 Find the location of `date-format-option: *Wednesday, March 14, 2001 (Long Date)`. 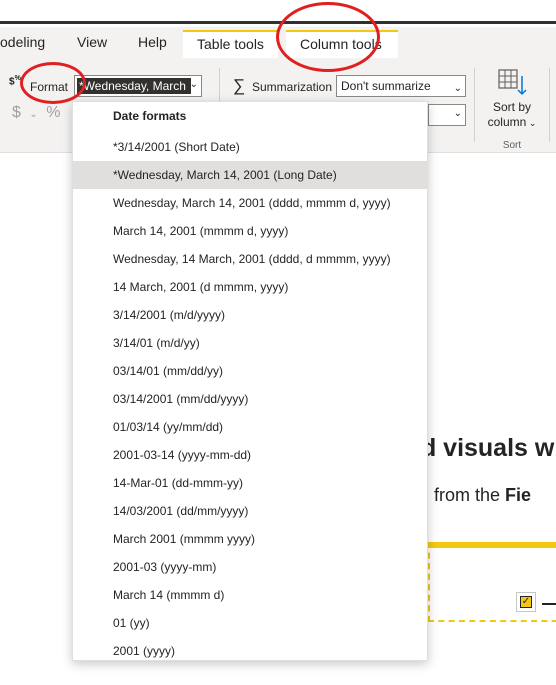

date-format-option: *Wednesday, March 14, 2001 (Long Date) is located at coordinates (250, 175).